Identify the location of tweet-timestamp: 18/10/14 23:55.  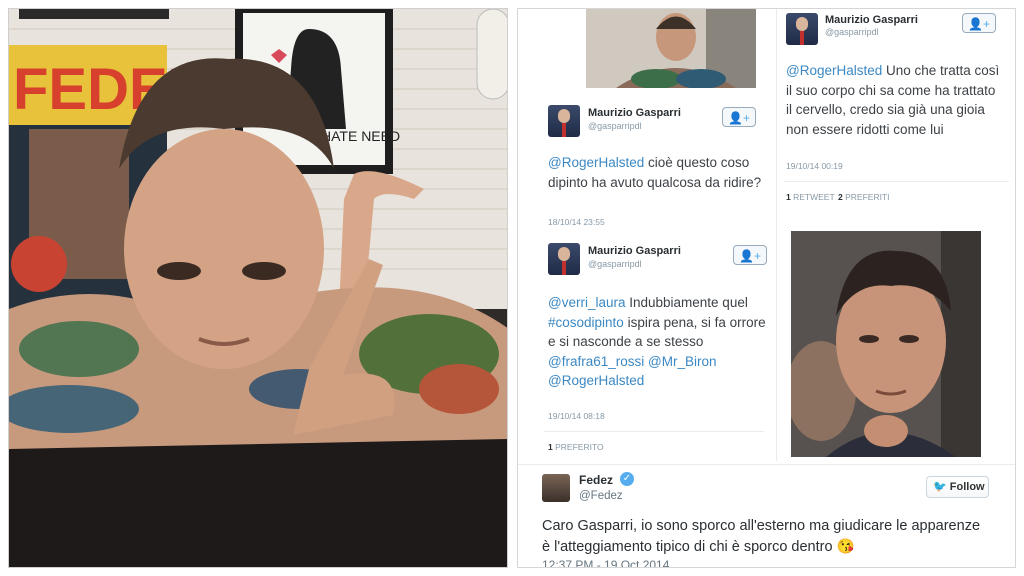
(576, 222).